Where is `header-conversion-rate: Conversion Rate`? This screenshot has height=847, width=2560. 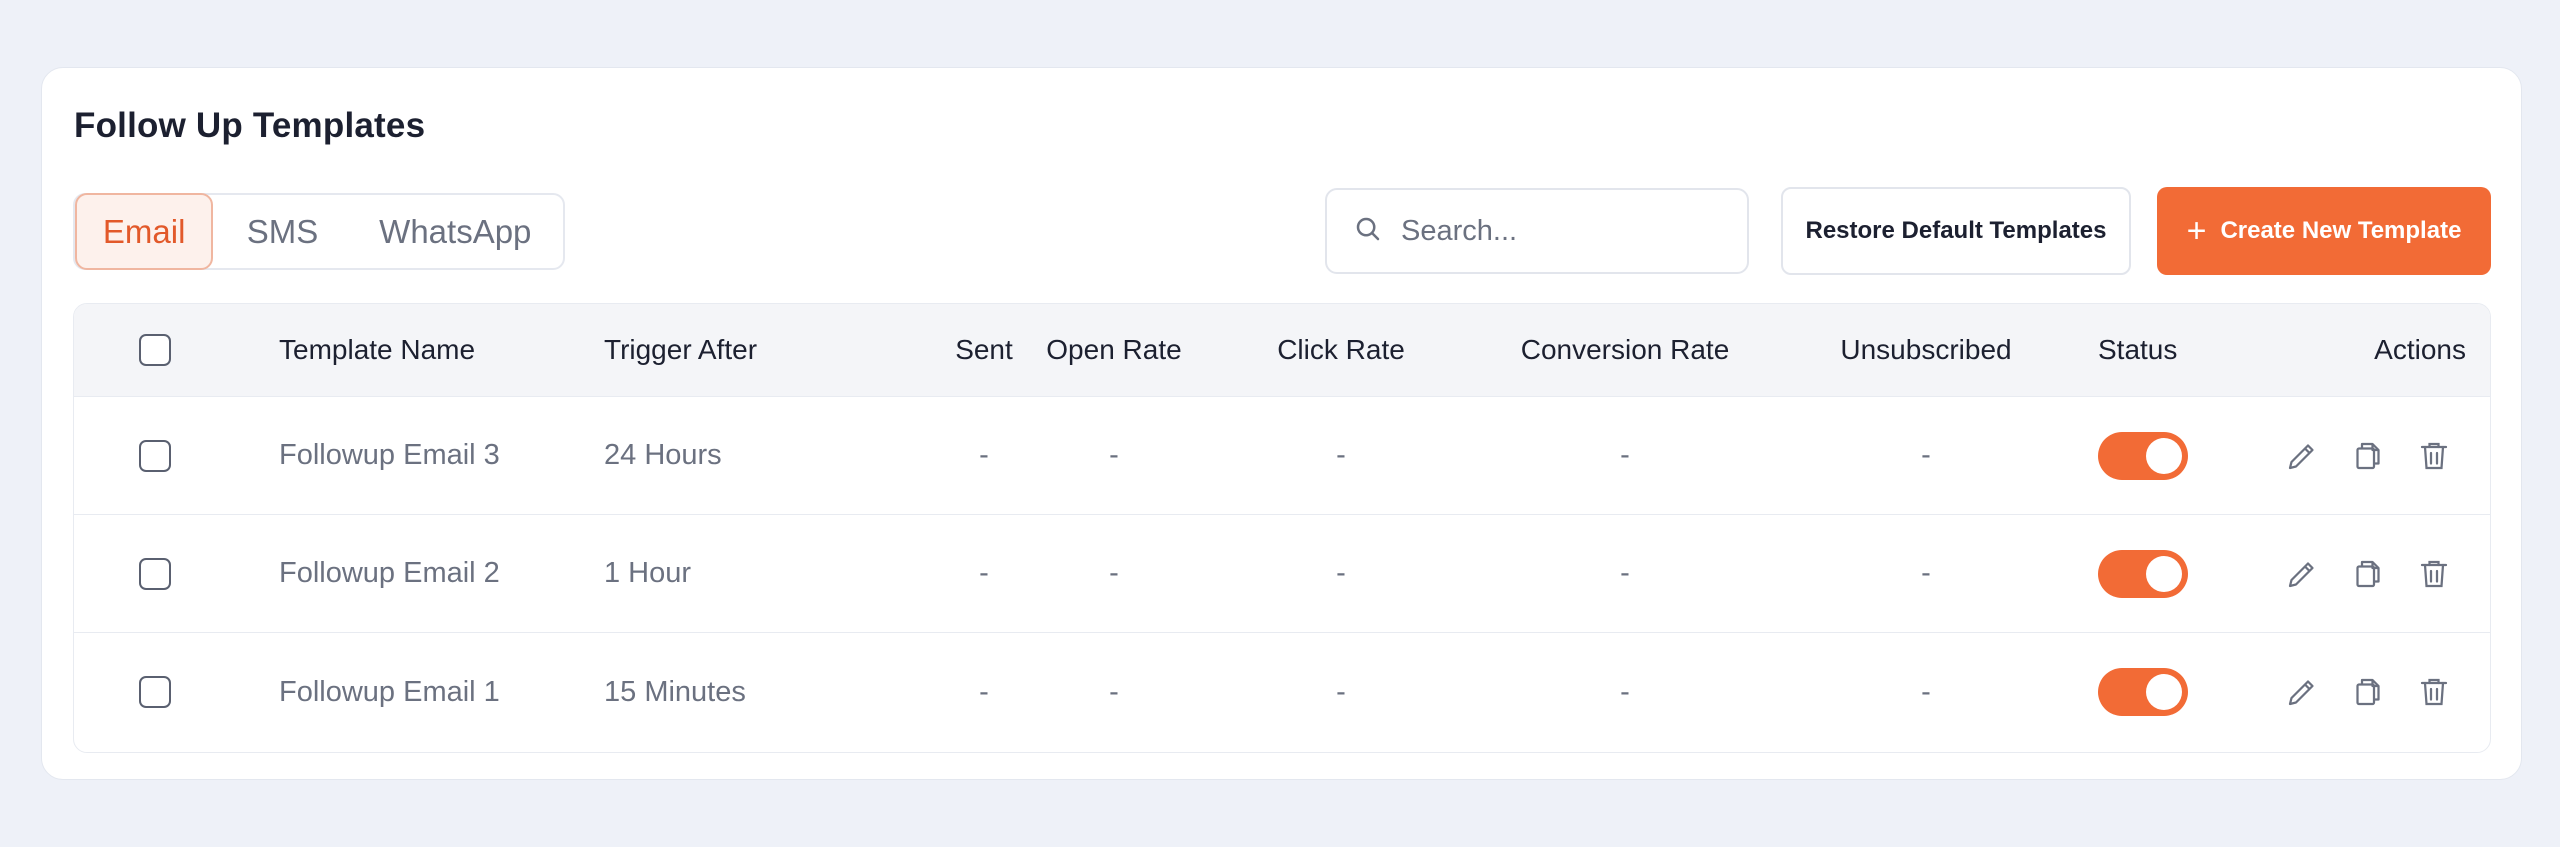 header-conversion-rate: Conversion Rate is located at coordinates (1625, 349).